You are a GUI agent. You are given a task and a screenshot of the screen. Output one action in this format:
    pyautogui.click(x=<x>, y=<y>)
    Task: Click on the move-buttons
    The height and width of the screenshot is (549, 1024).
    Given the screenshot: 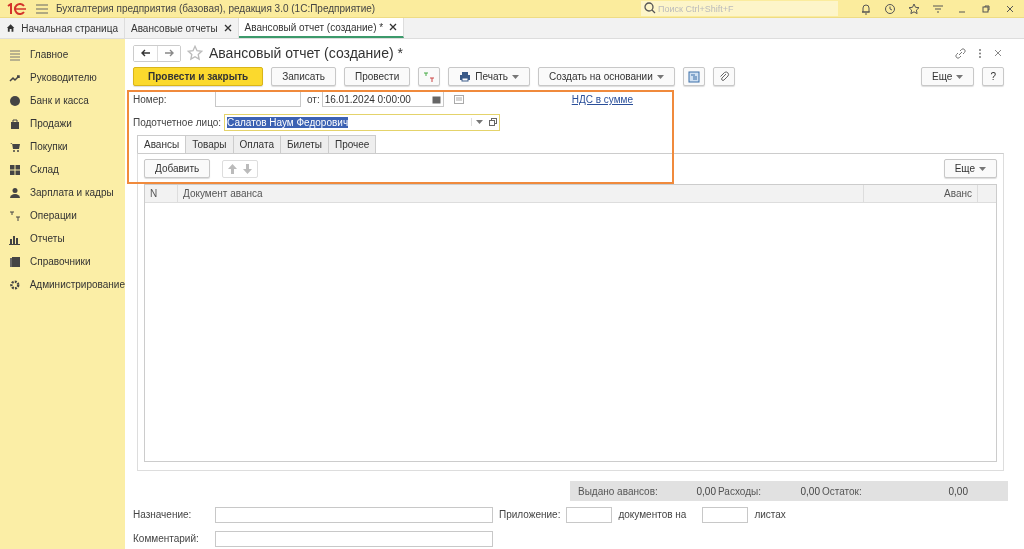 What is the action you would take?
    pyautogui.click(x=240, y=168)
    